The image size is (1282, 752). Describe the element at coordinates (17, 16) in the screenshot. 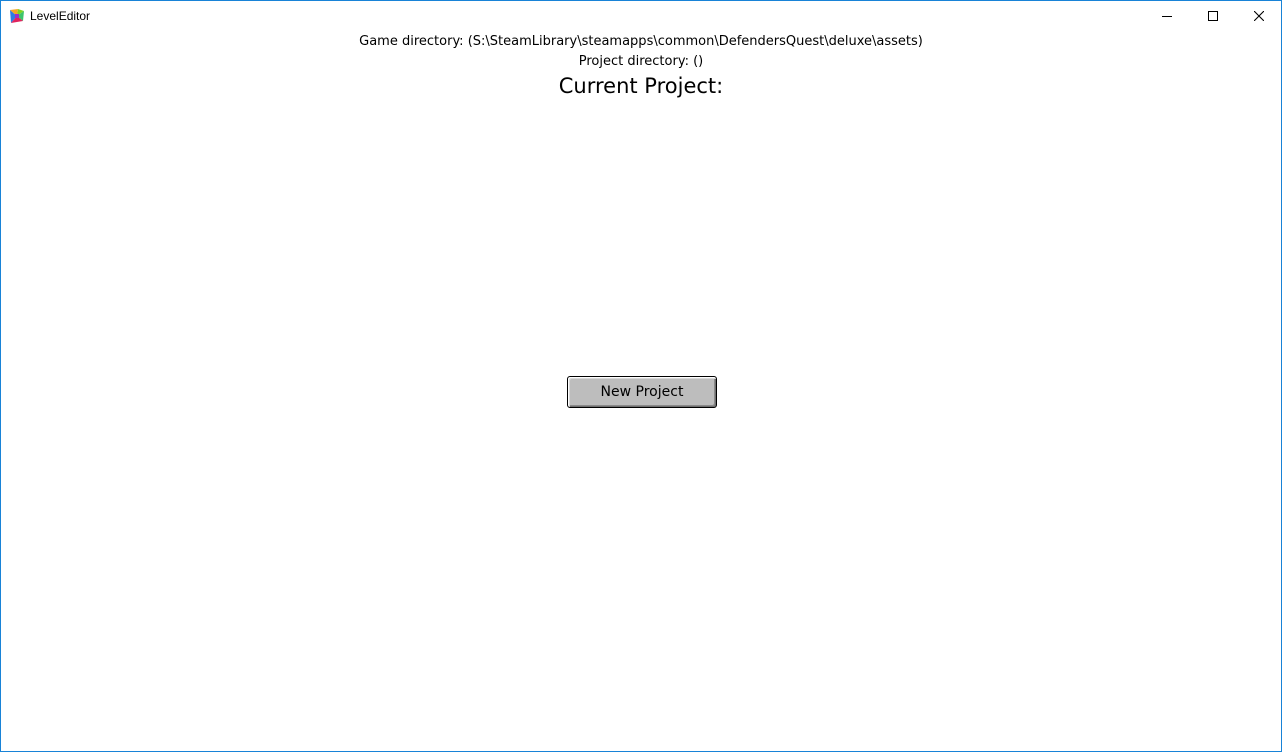

I see `app-icon` at that location.